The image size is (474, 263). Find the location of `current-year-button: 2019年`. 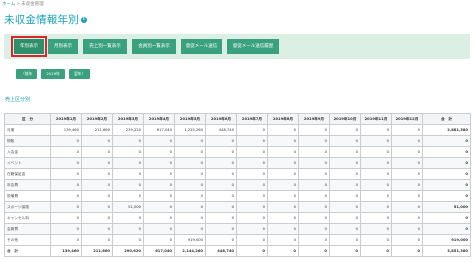

current-year-button: 2019年 is located at coordinates (53, 74).